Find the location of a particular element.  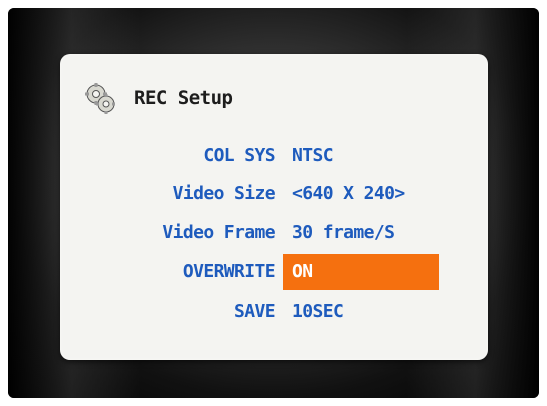

menu-item-overwrite: OVERWRITE ON is located at coordinates (274, 272).